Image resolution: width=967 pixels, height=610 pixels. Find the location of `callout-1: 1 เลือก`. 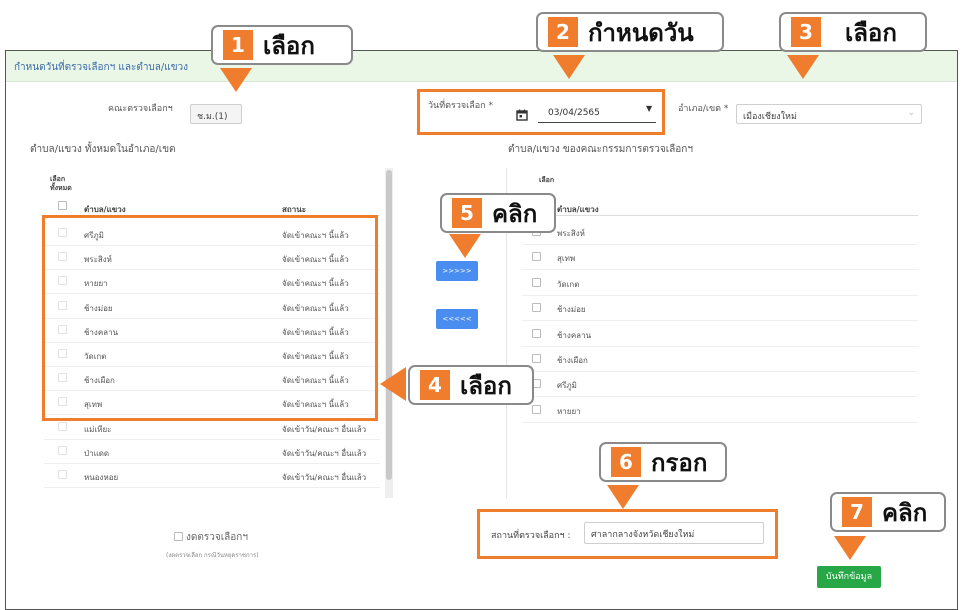

callout-1: 1 เลือก is located at coordinates (282, 45).